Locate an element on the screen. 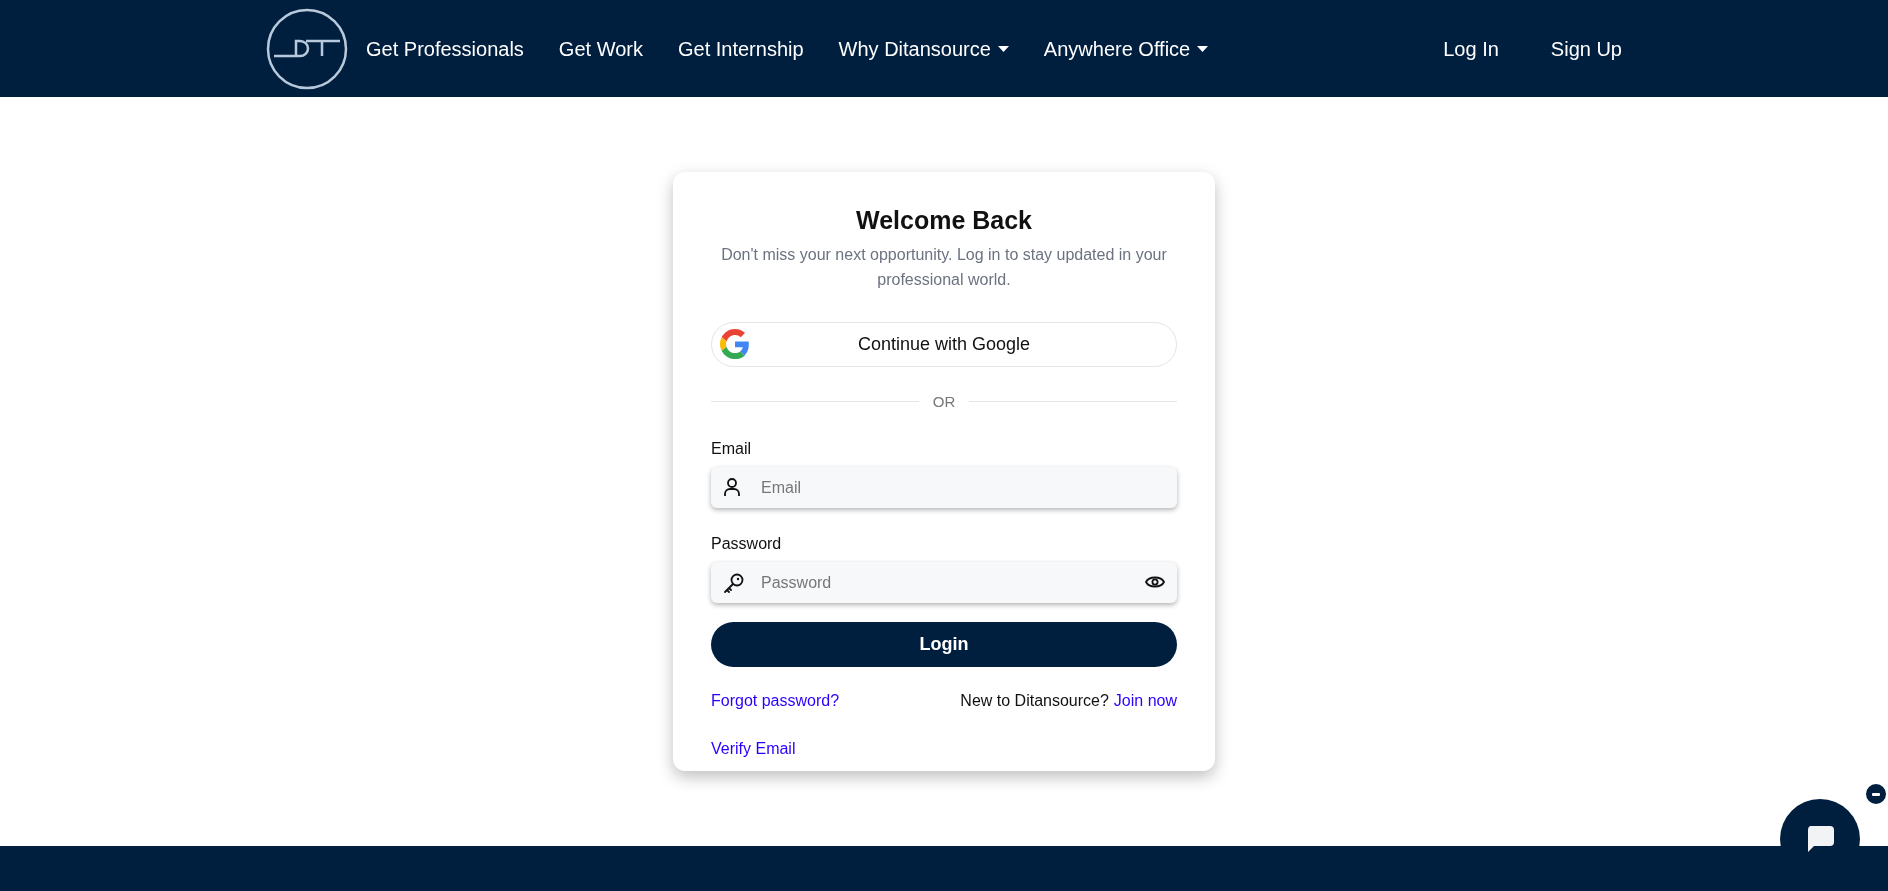 The width and height of the screenshot is (1888, 891). join-prompt: New to Ditansource? is located at coordinates (1034, 701).